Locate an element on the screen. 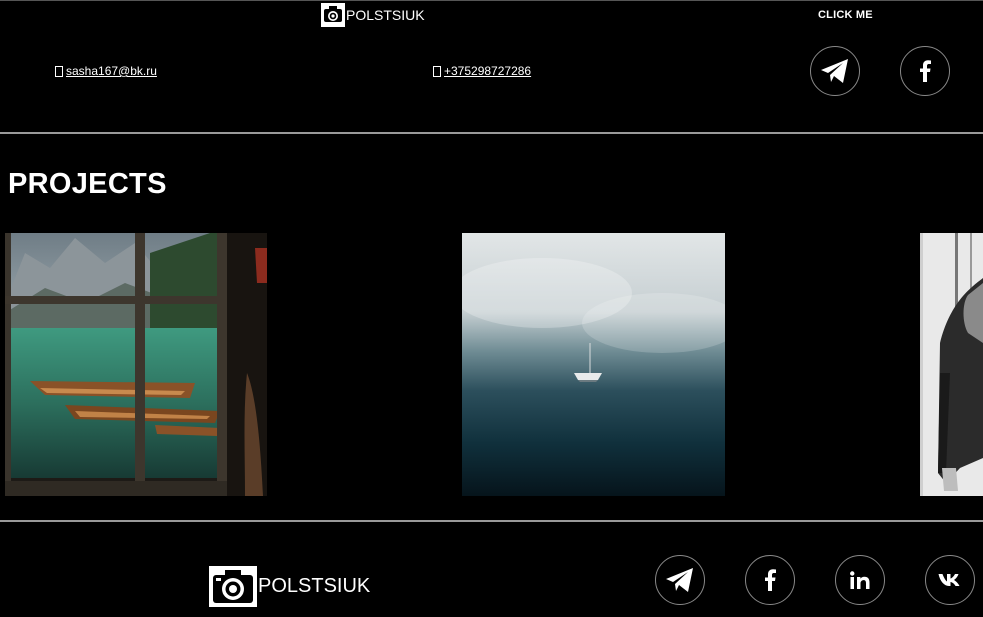  header-facebook-button is located at coordinates (925, 71).